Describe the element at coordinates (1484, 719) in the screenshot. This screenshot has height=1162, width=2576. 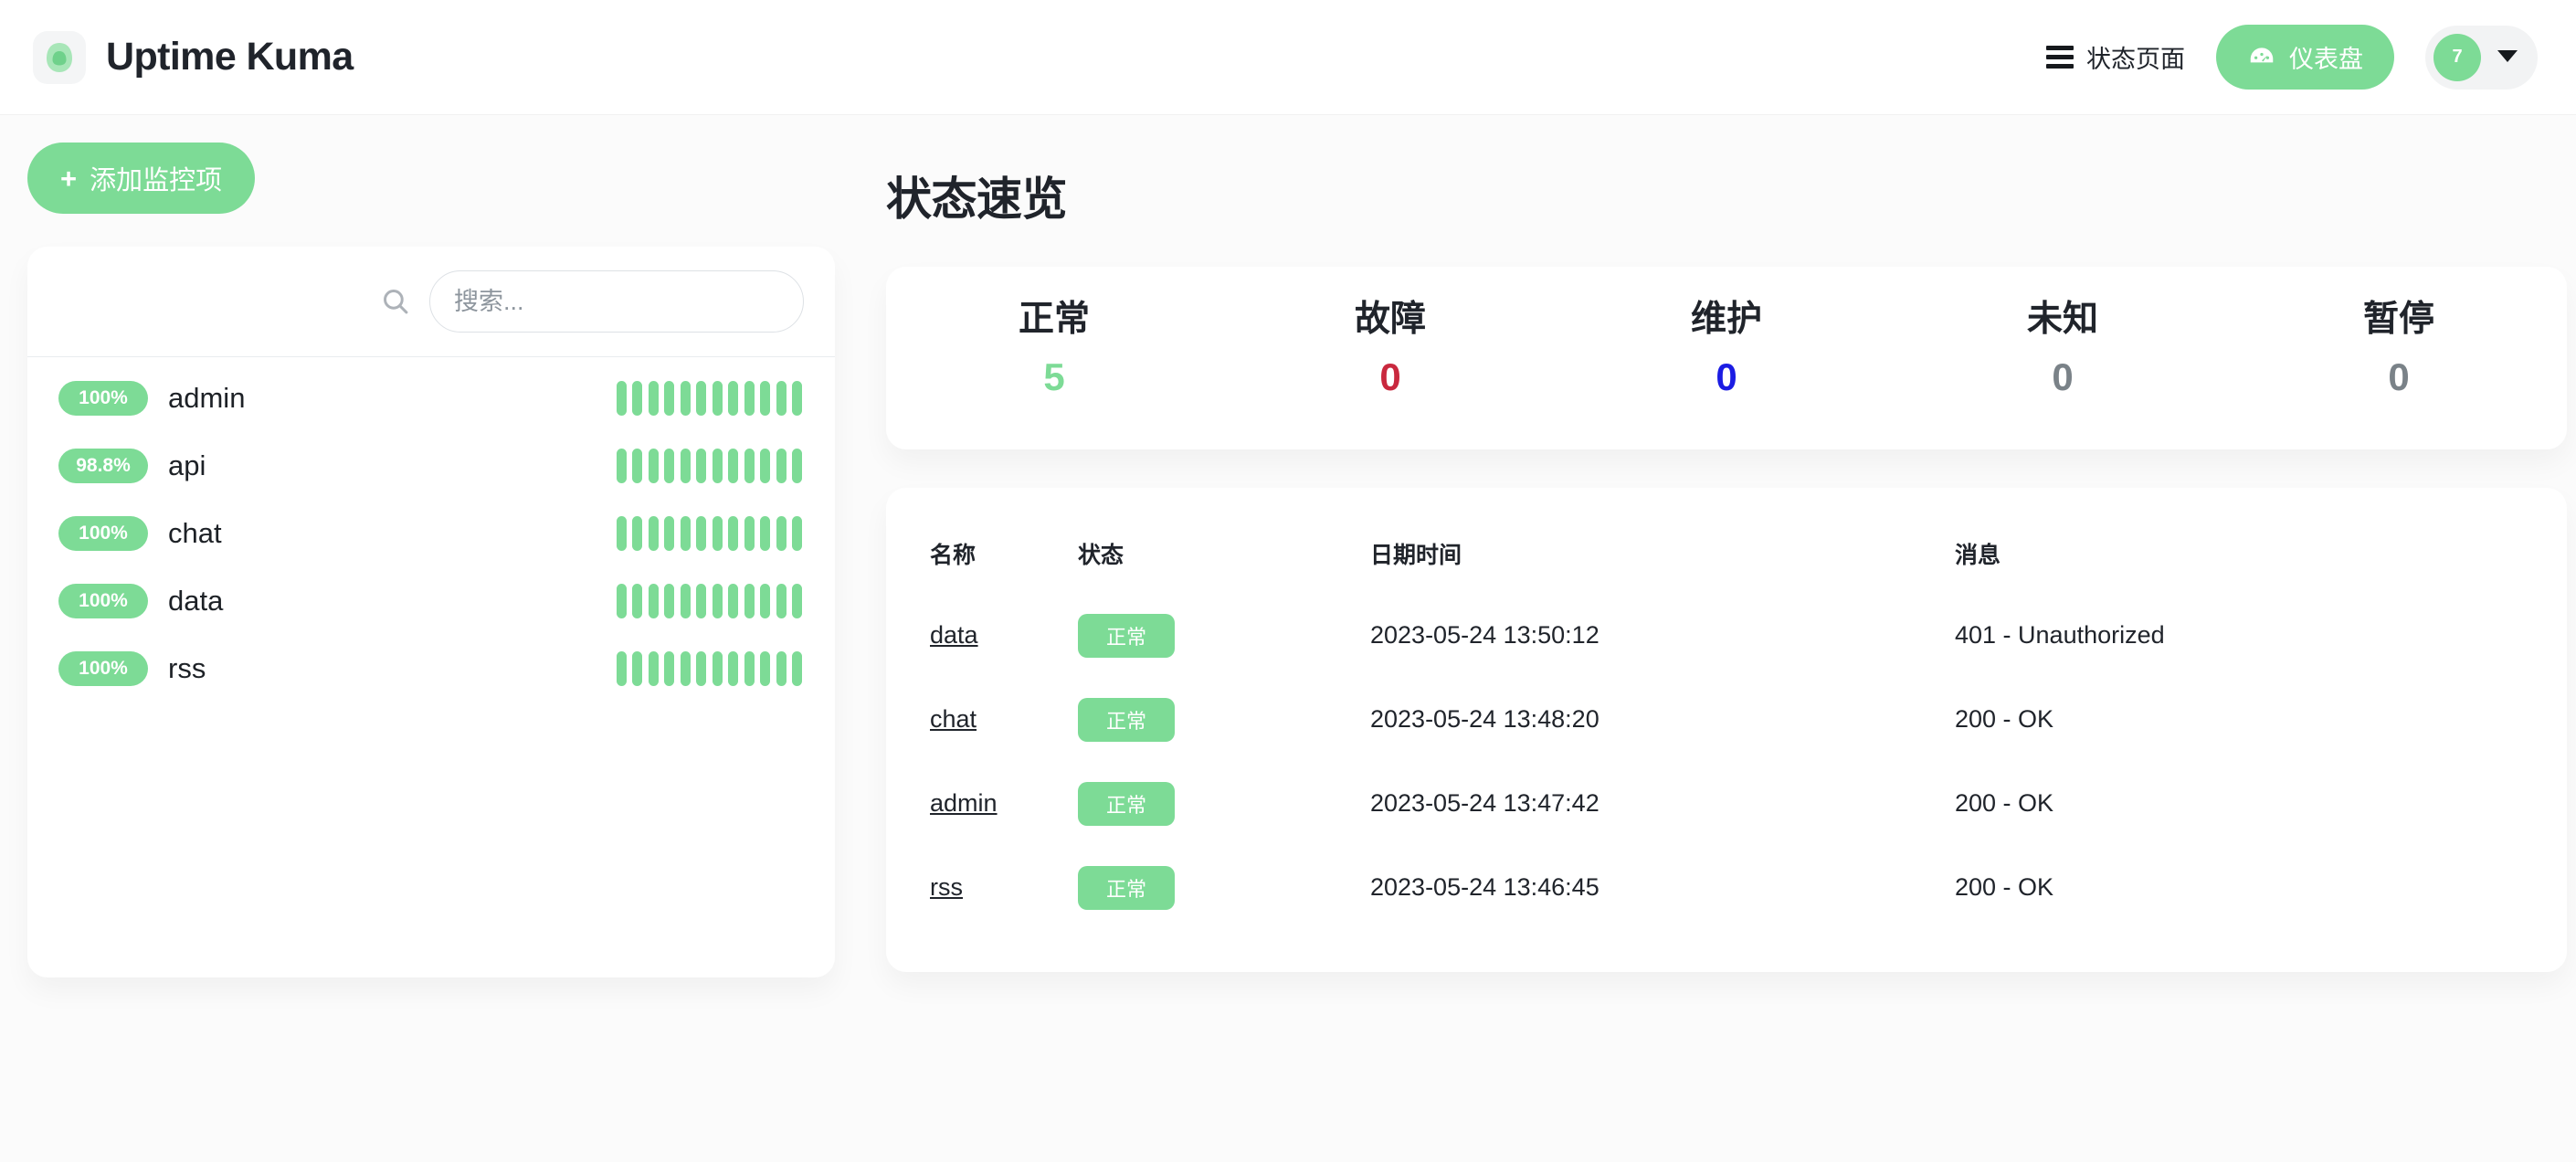
I see `event-datetime-cell: 2023-05-24 13:48:20` at that location.